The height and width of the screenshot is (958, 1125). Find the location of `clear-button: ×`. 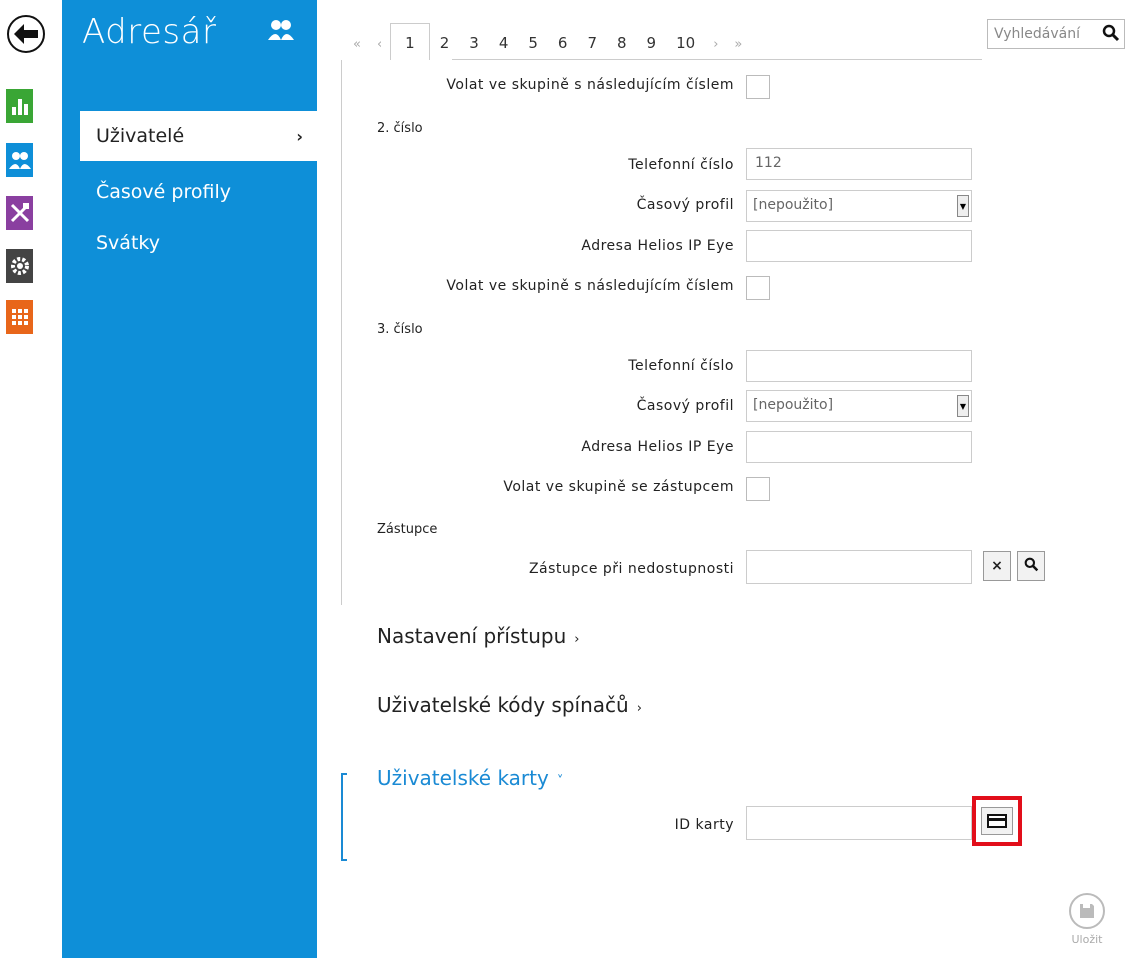

clear-button: × is located at coordinates (997, 566).